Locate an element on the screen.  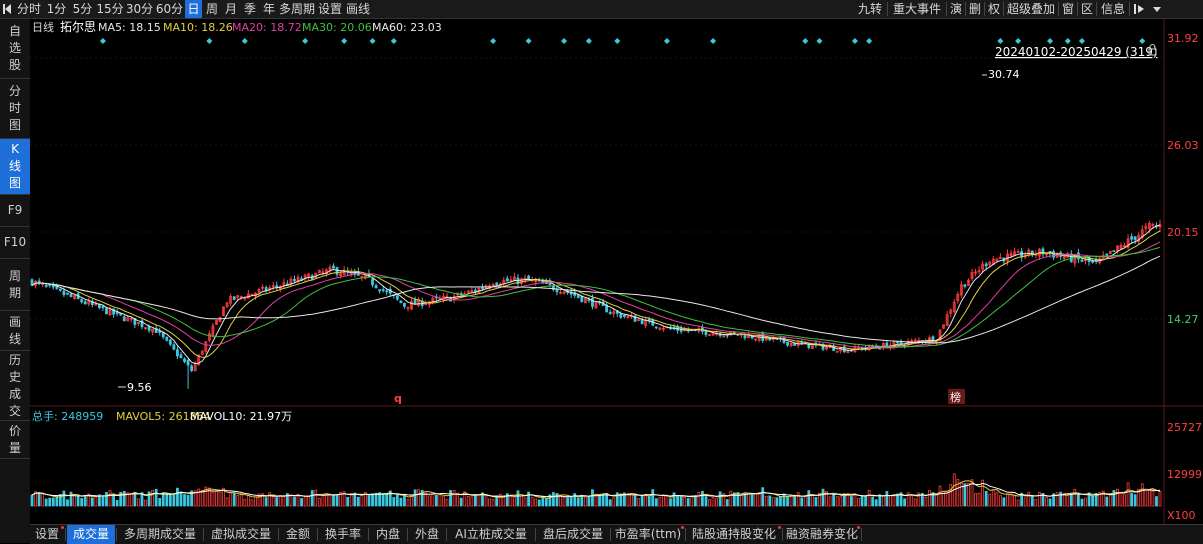
indicator-tab-7: 外盘 is located at coordinates (427, 534).